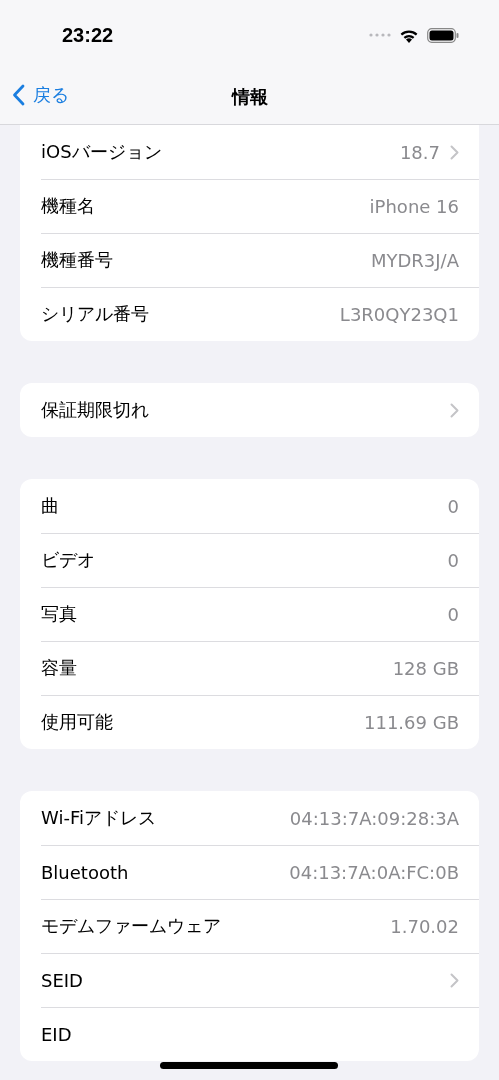 The image size is (499, 1080). Describe the element at coordinates (62, 980) in the screenshot. I see `row-label: SEID` at that location.